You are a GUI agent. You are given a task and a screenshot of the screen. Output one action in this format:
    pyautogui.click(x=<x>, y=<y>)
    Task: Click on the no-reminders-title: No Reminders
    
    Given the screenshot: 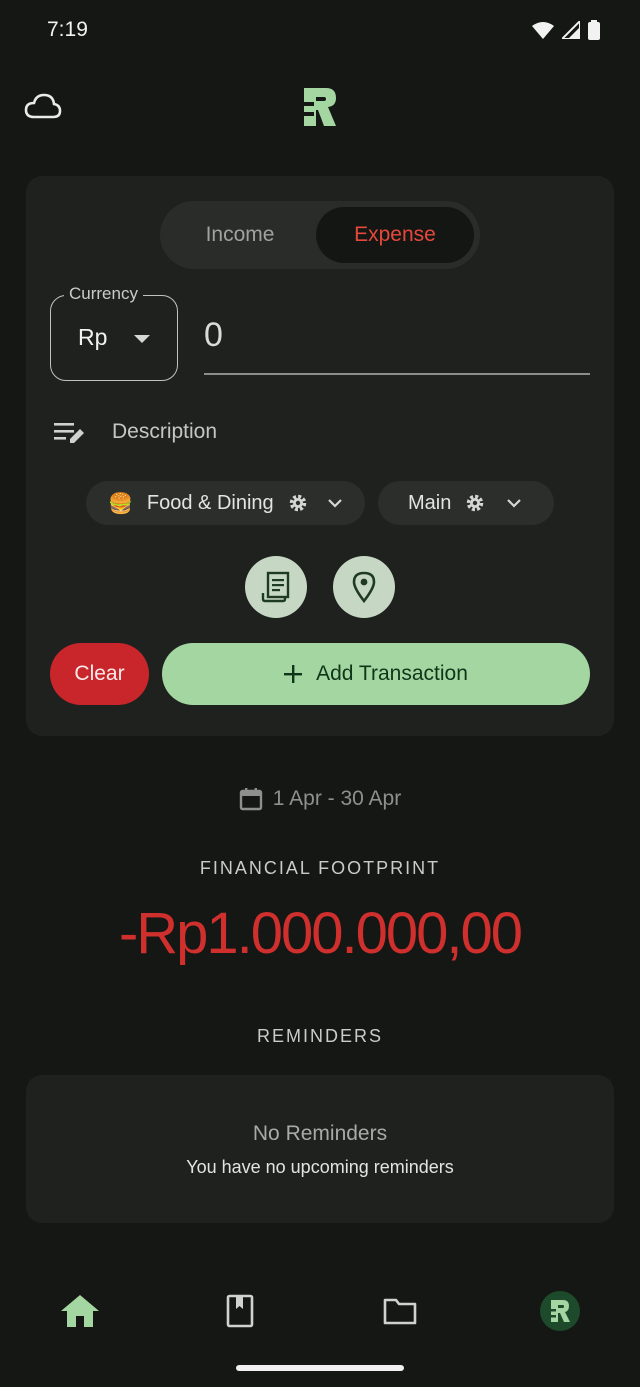 What is the action you would take?
    pyautogui.click(x=320, y=1133)
    